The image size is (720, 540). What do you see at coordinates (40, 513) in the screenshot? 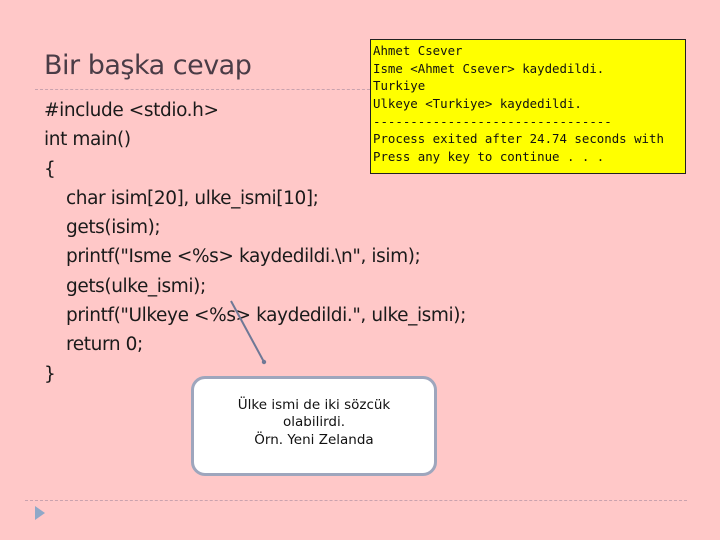
I see `right-triangle-arrow-icon` at bounding box center [40, 513].